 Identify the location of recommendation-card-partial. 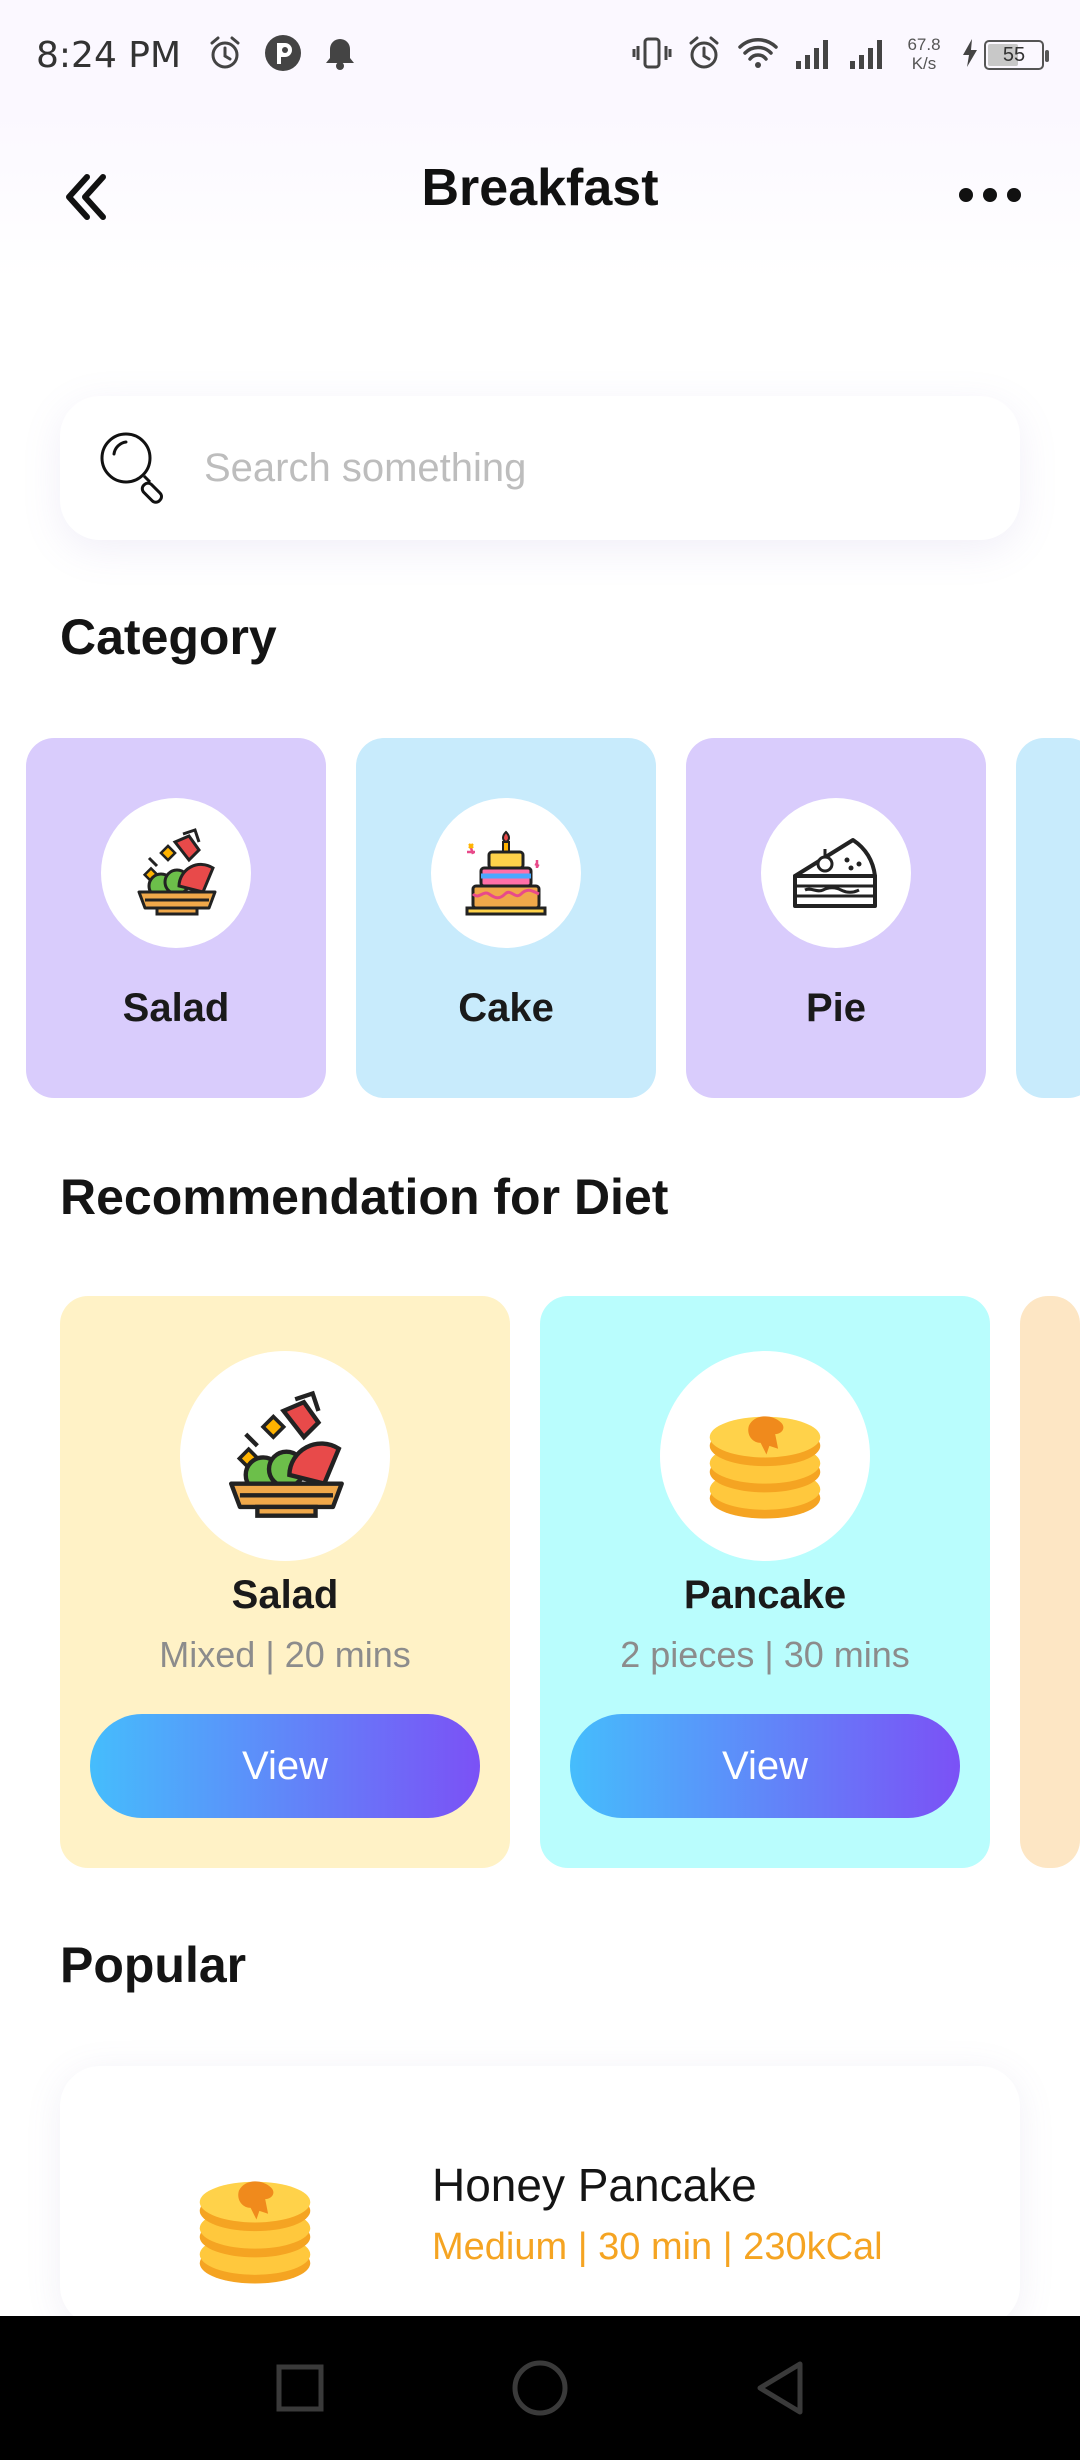
(1050, 1582).